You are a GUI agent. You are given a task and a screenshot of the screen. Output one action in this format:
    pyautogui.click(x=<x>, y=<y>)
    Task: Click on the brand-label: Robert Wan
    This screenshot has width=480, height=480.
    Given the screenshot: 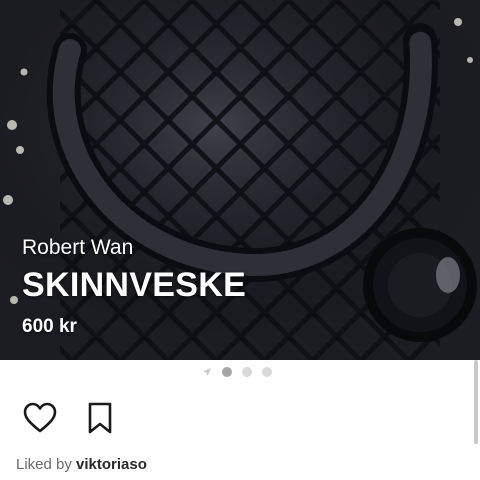 What is the action you would take?
    pyautogui.click(x=78, y=247)
    